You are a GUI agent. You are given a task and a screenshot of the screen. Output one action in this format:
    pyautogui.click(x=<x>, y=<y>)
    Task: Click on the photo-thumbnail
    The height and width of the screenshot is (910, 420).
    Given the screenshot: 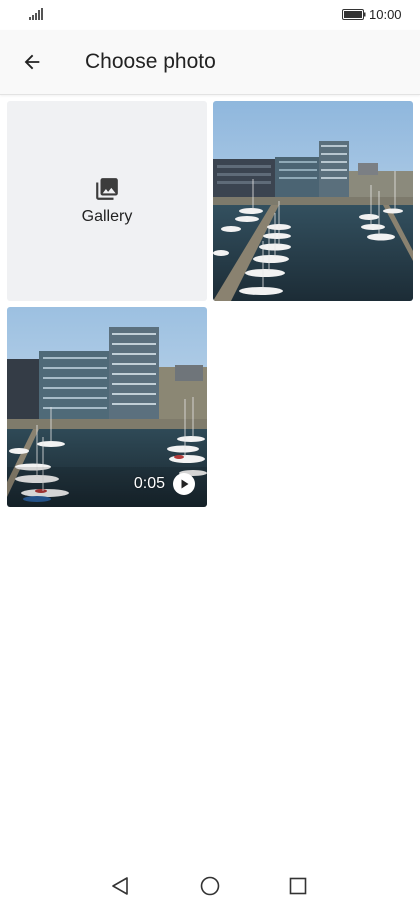 What is the action you would take?
    pyautogui.click(x=313, y=201)
    